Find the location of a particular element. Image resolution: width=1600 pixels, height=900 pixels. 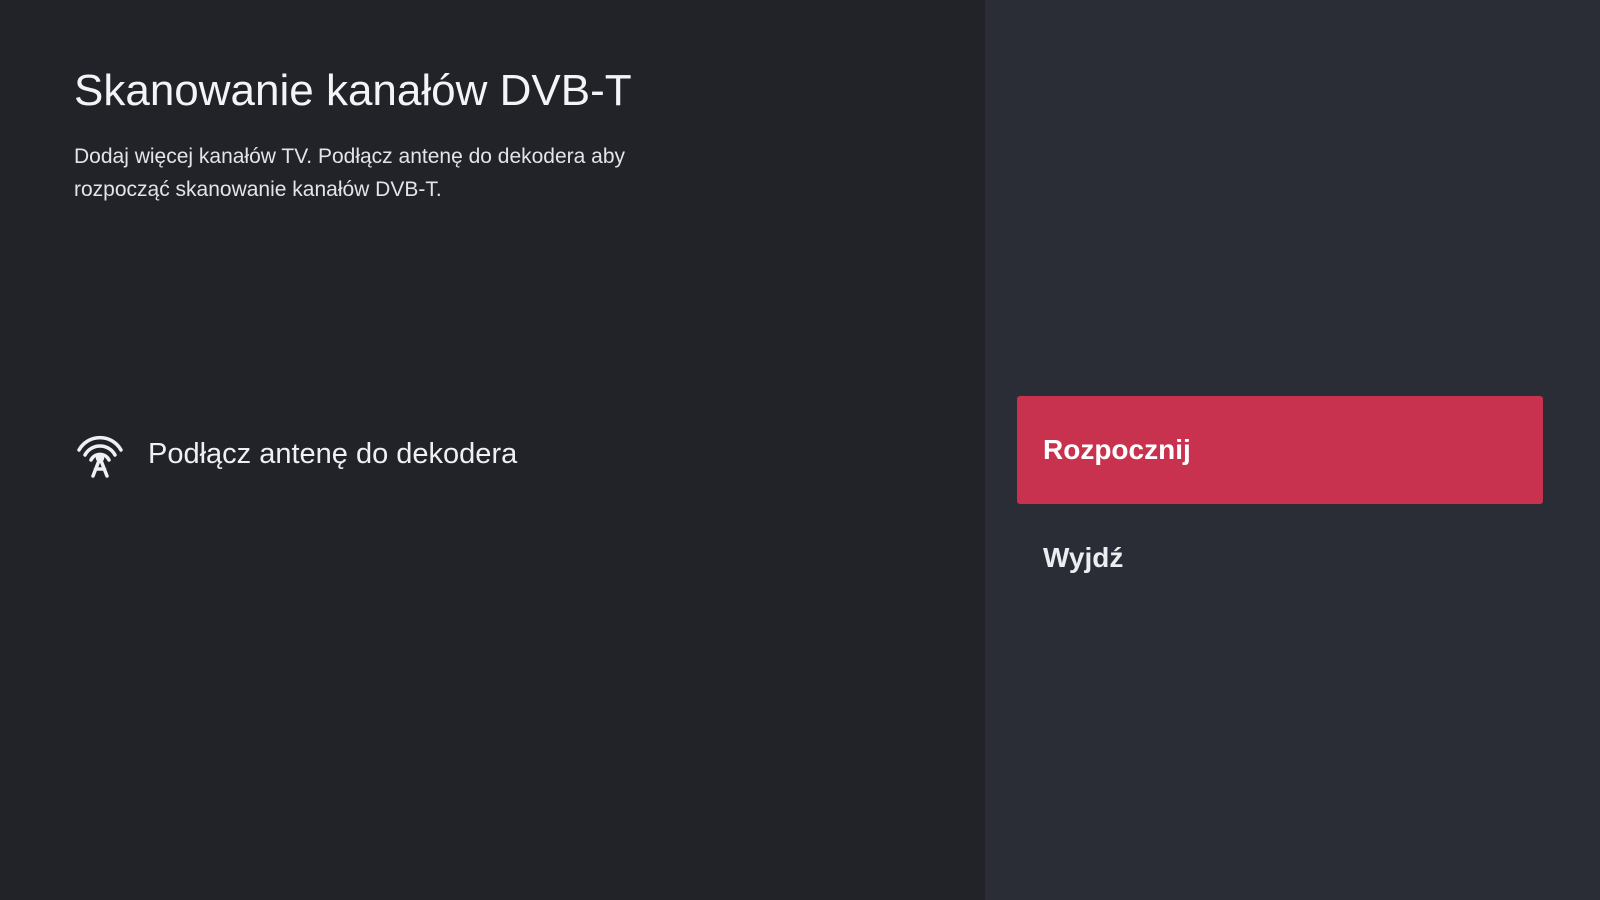

action-list: Rozpocznij Wyjdź is located at coordinates (1280, 504).